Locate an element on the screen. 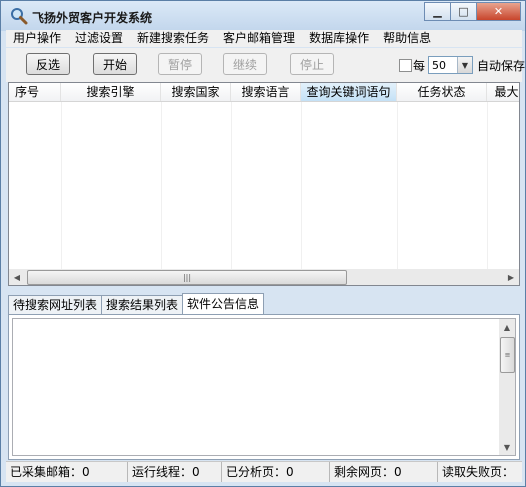 The width and height of the screenshot is (526, 487). scroll-up-icon: ▲ is located at coordinates (507, 327).